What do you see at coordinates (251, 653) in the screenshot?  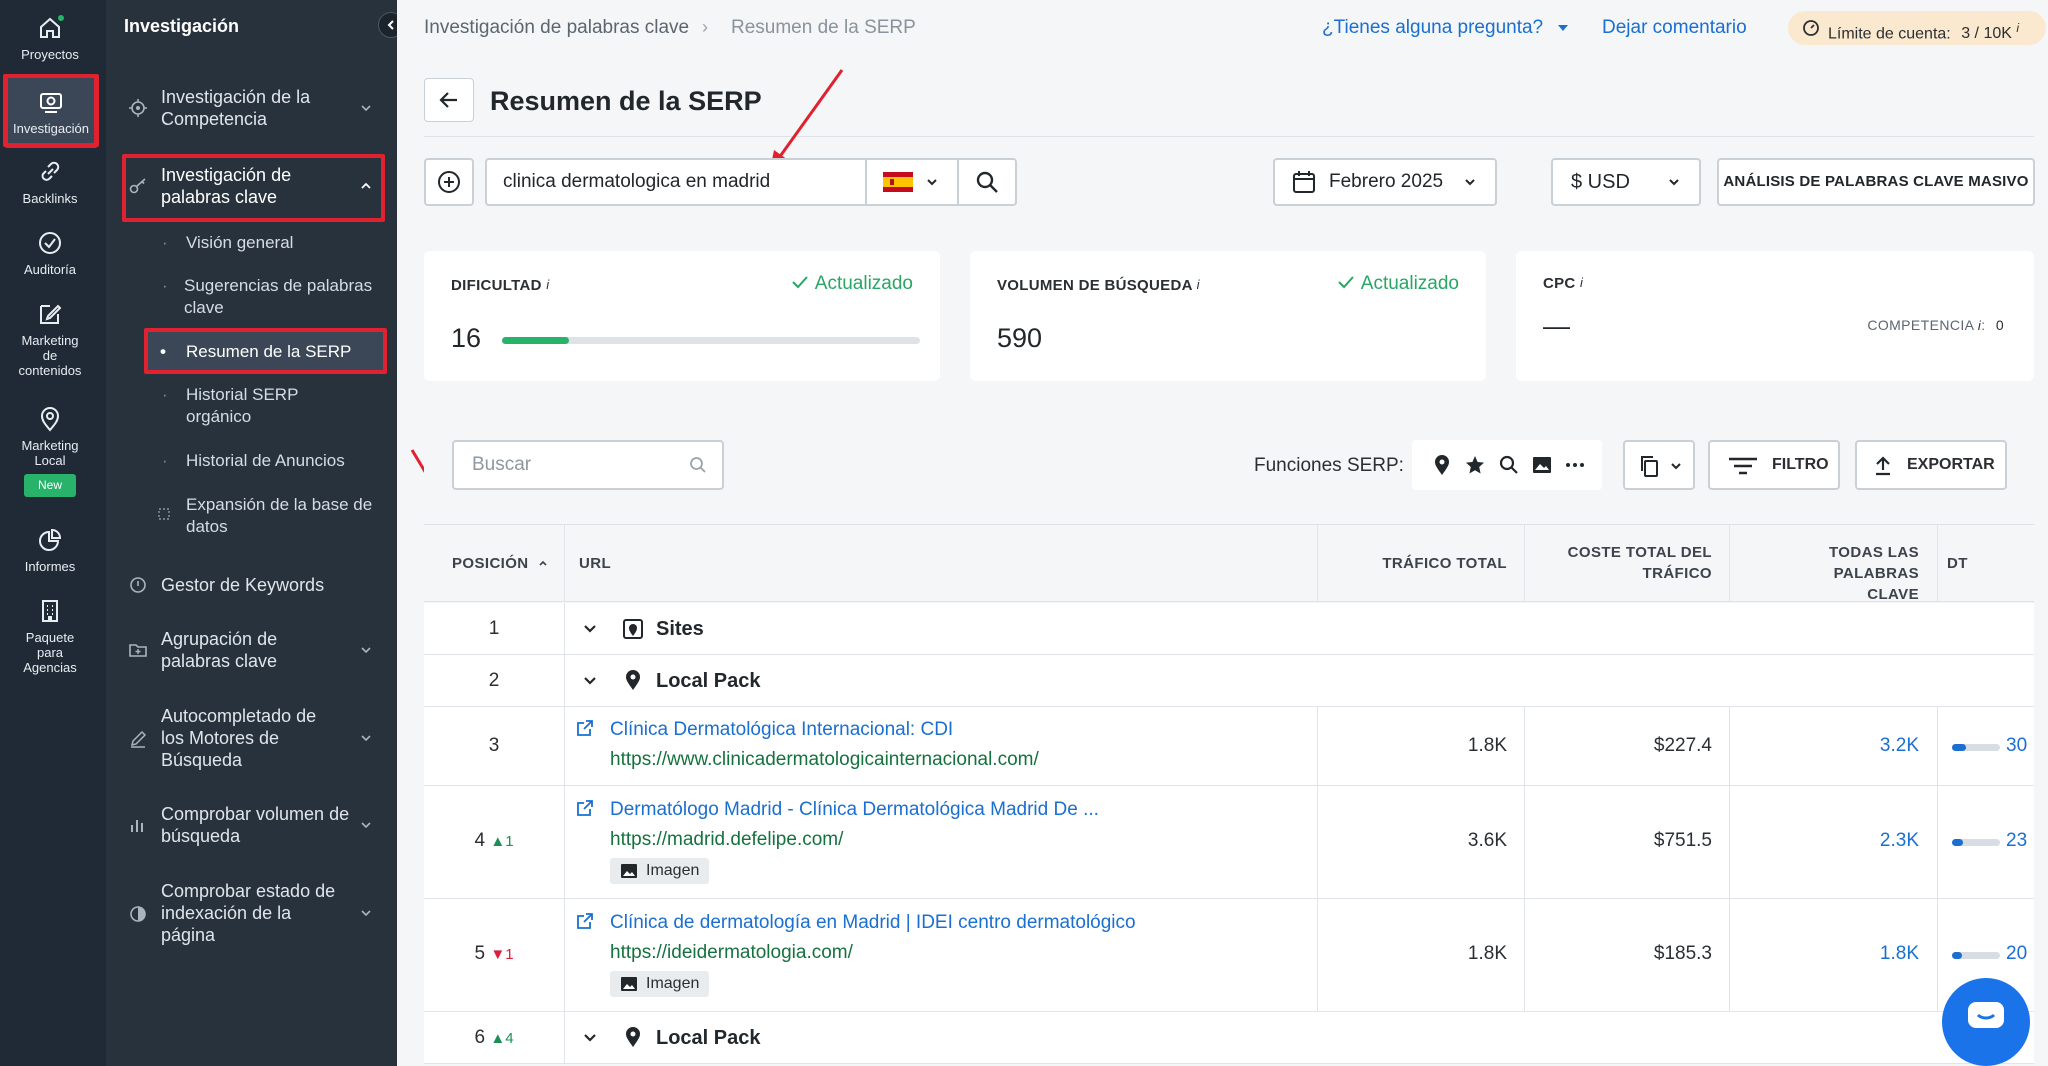 I see `nav-agrupacion: Agrupación de palabras clave` at bounding box center [251, 653].